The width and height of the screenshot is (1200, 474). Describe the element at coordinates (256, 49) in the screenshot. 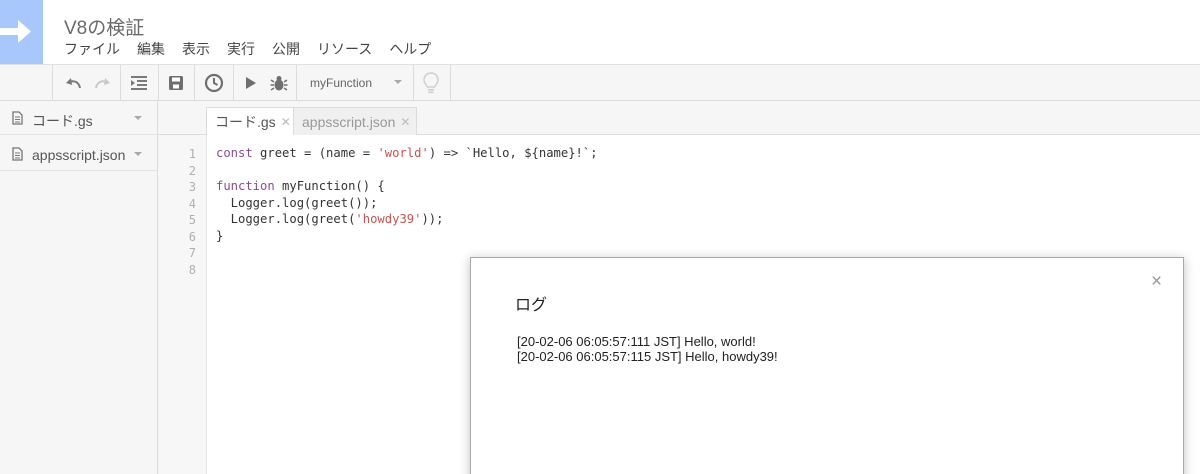

I see `menu-bar: ファイル 編集 表示 実行 公開 リソース ヘルプ` at that location.